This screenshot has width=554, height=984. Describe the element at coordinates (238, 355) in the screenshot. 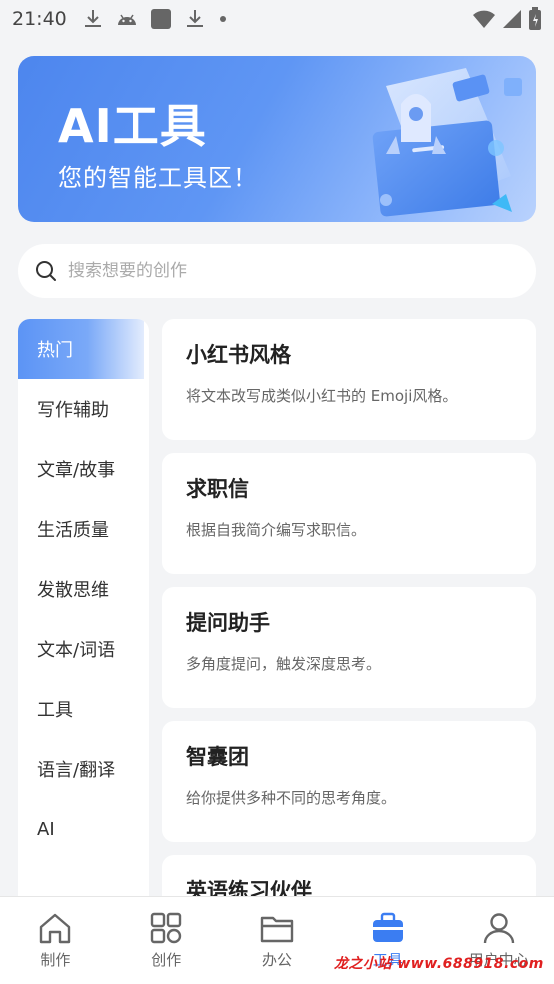

I see `card-title: 小红书风格` at that location.